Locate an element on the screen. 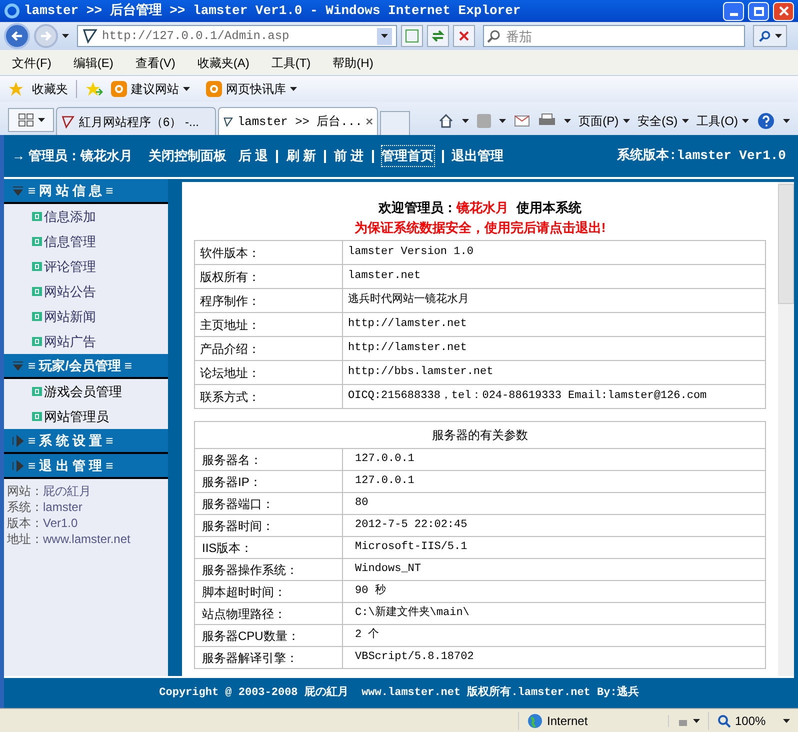 The height and width of the screenshot is (732, 798). section-header: ≡ 退 出 管 理 ≡ is located at coordinates (86, 466).